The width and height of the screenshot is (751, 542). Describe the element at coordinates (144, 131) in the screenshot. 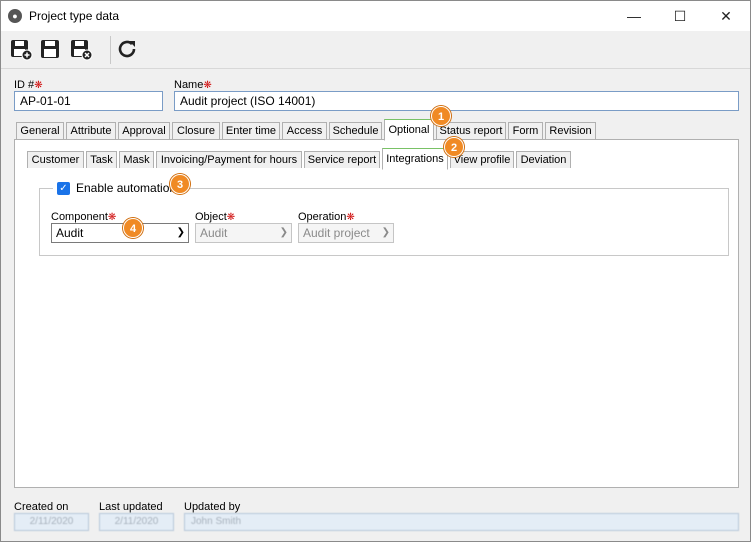

I see `tab-approval: Approval` at that location.